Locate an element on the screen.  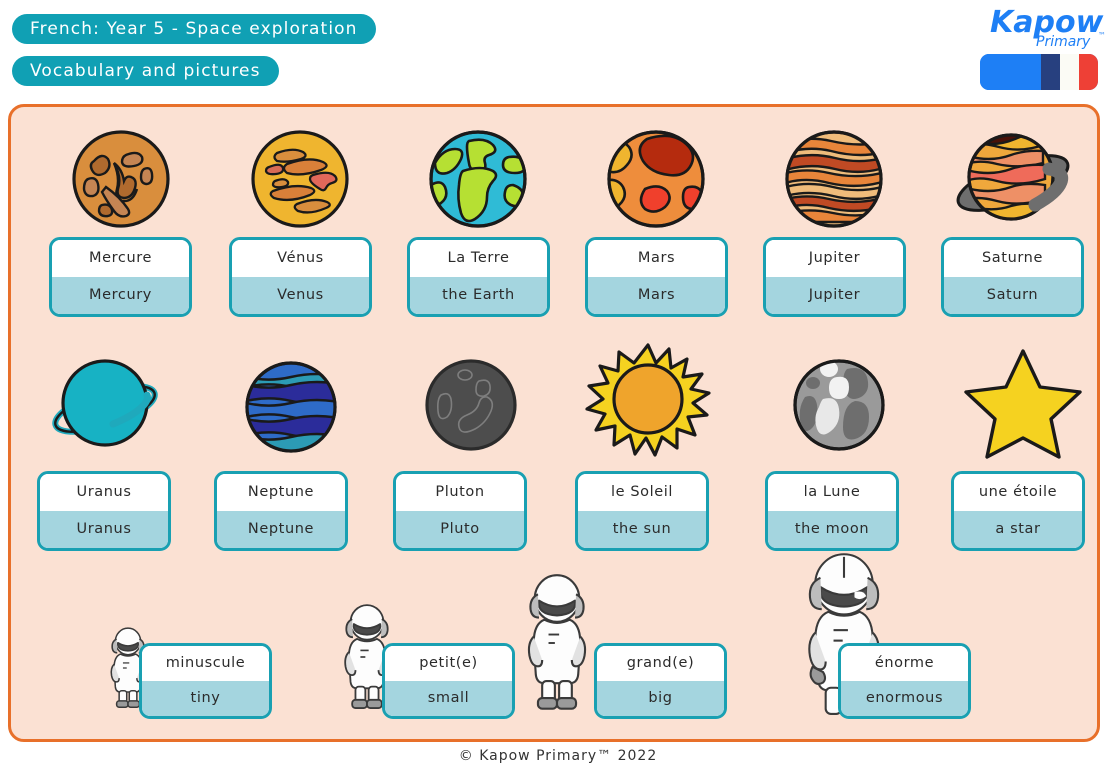
saturn-planet is located at coordinates (1013, 179).